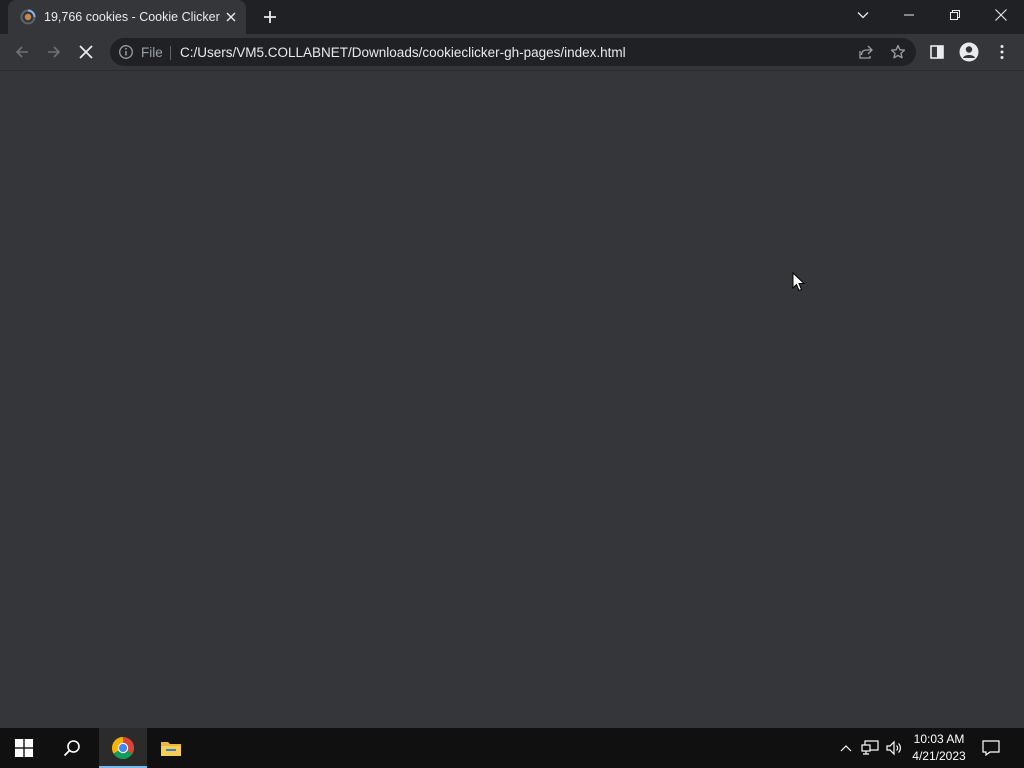 Image resolution: width=1024 pixels, height=768 pixels. I want to click on forward-arrow-icon, so click(54, 52).